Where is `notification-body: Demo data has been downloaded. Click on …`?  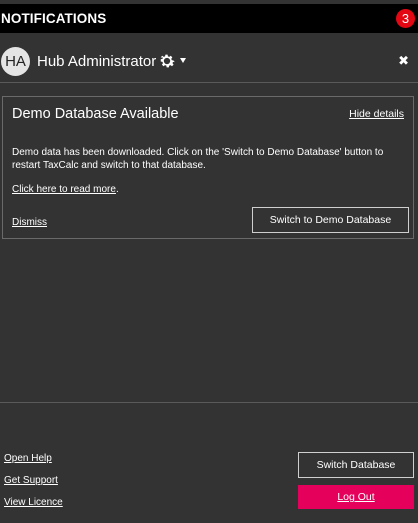 notification-body: Demo data has been downloaded. Click on … is located at coordinates (198, 159).